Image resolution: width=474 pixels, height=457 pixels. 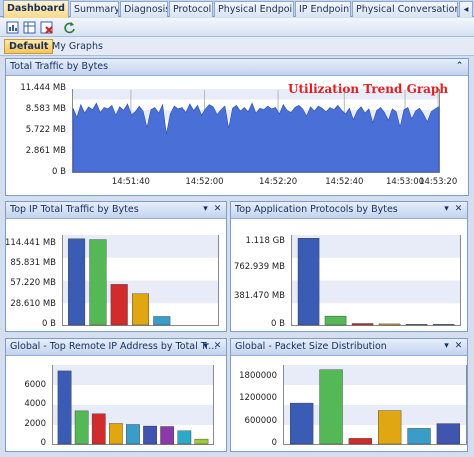 What do you see at coordinates (254, 9) in the screenshot?
I see `tab-physical-endpoint: Physical Endpoint` at bounding box center [254, 9].